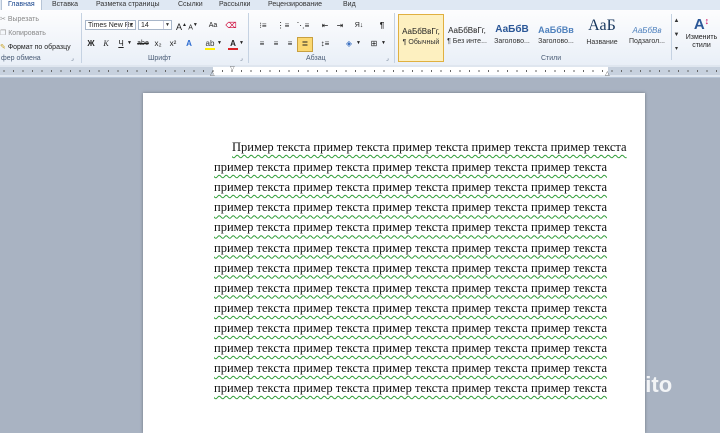 This screenshot has width=720, height=433. Describe the element at coordinates (647, 30) in the screenshot. I see `style-subtitle-sample: АаБбВв` at that location.